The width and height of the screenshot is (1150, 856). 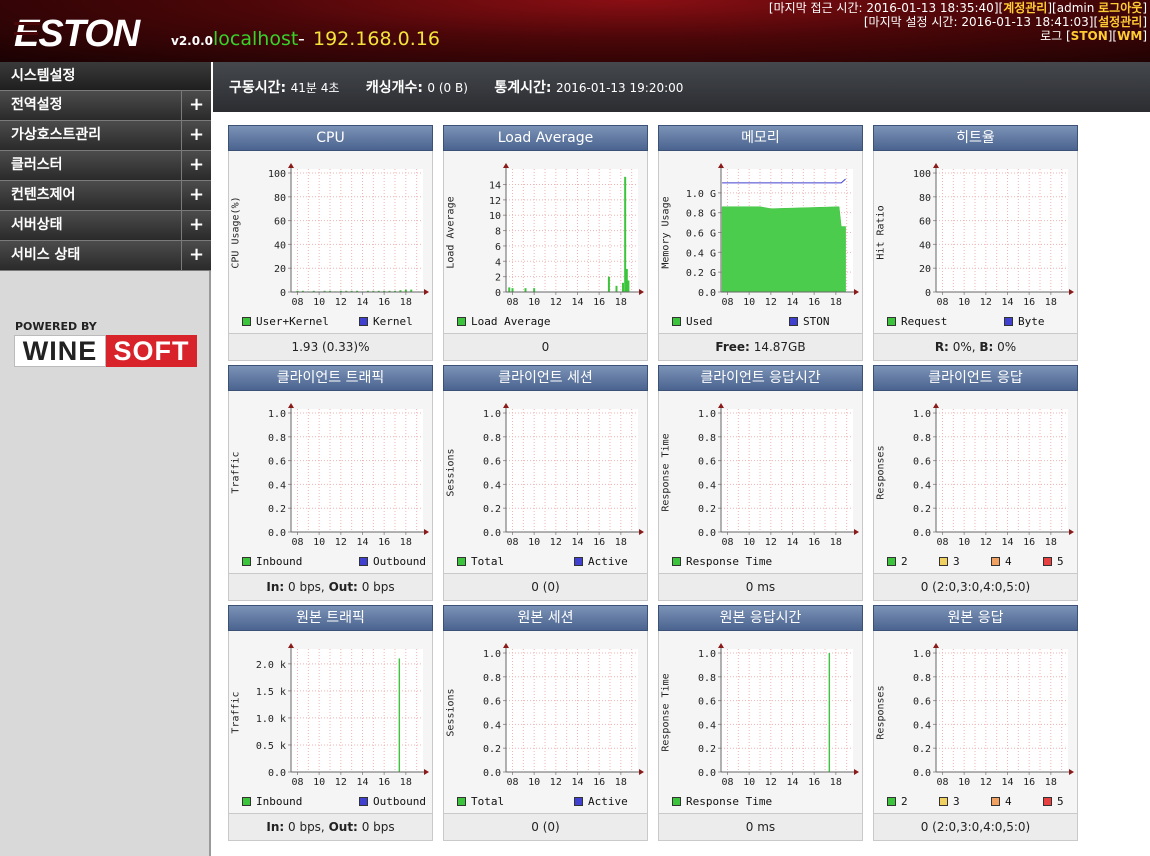 What do you see at coordinates (922, 174) in the screenshot?
I see `y-tick-label: 100` at bounding box center [922, 174].